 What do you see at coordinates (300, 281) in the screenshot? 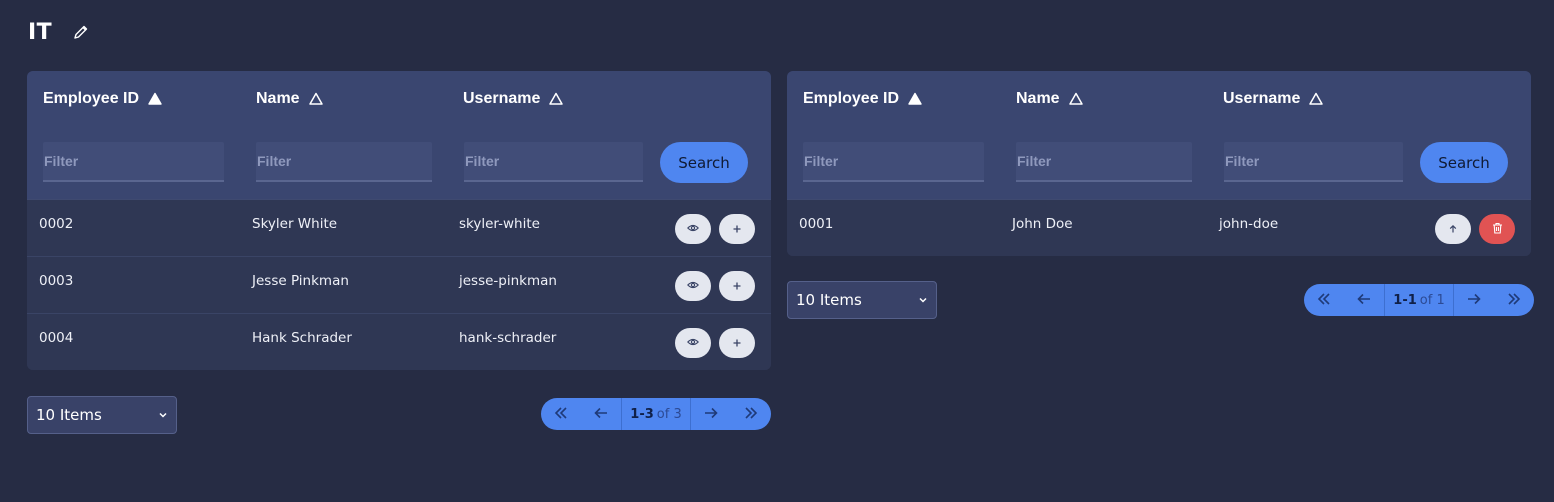
I see `name-cell: Jesse Pinkman` at bounding box center [300, 281].